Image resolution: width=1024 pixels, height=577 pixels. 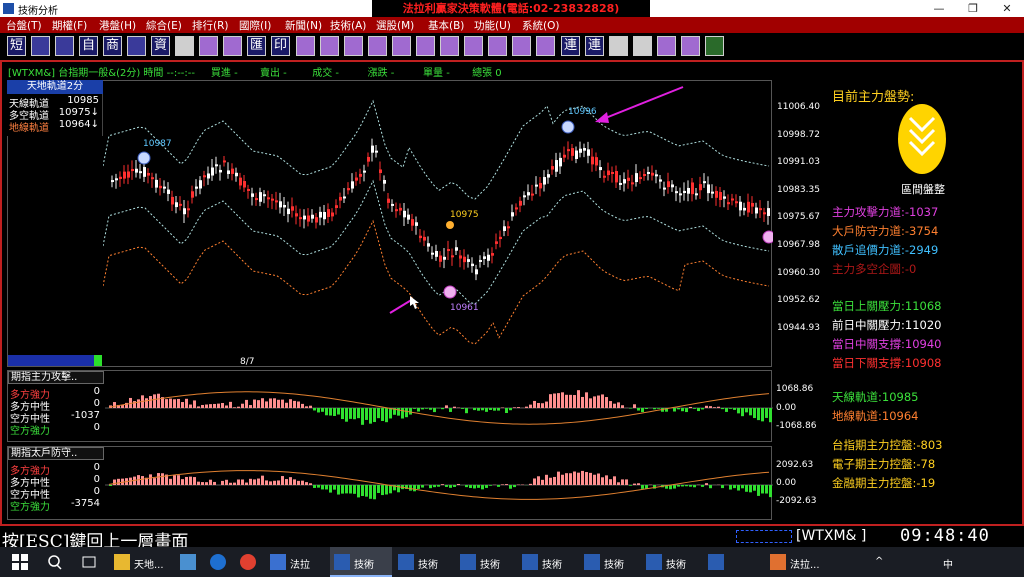 What do you see at coordinates (764, 536) in the screenshot?
I see `status-input-box` at bounding box center [764, 536].